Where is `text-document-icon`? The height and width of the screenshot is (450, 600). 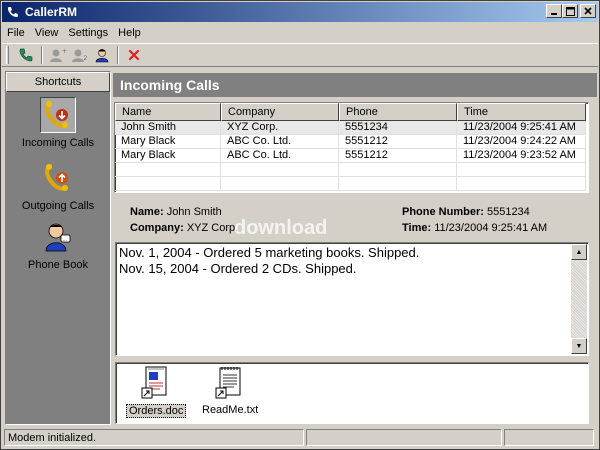 text-document-icon is located at coordinates (230, 383).